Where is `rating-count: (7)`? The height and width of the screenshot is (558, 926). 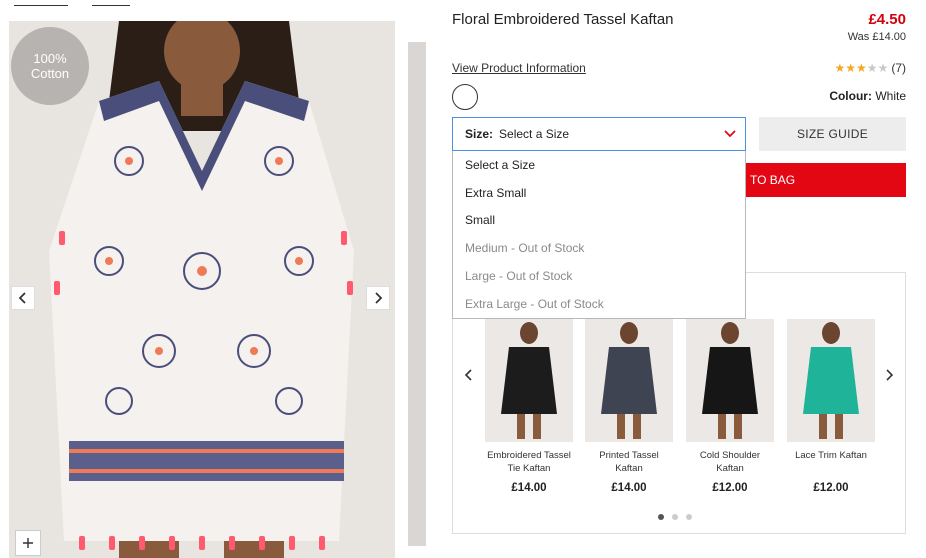
rating-count: (7) is located at coordinates (898, 68).